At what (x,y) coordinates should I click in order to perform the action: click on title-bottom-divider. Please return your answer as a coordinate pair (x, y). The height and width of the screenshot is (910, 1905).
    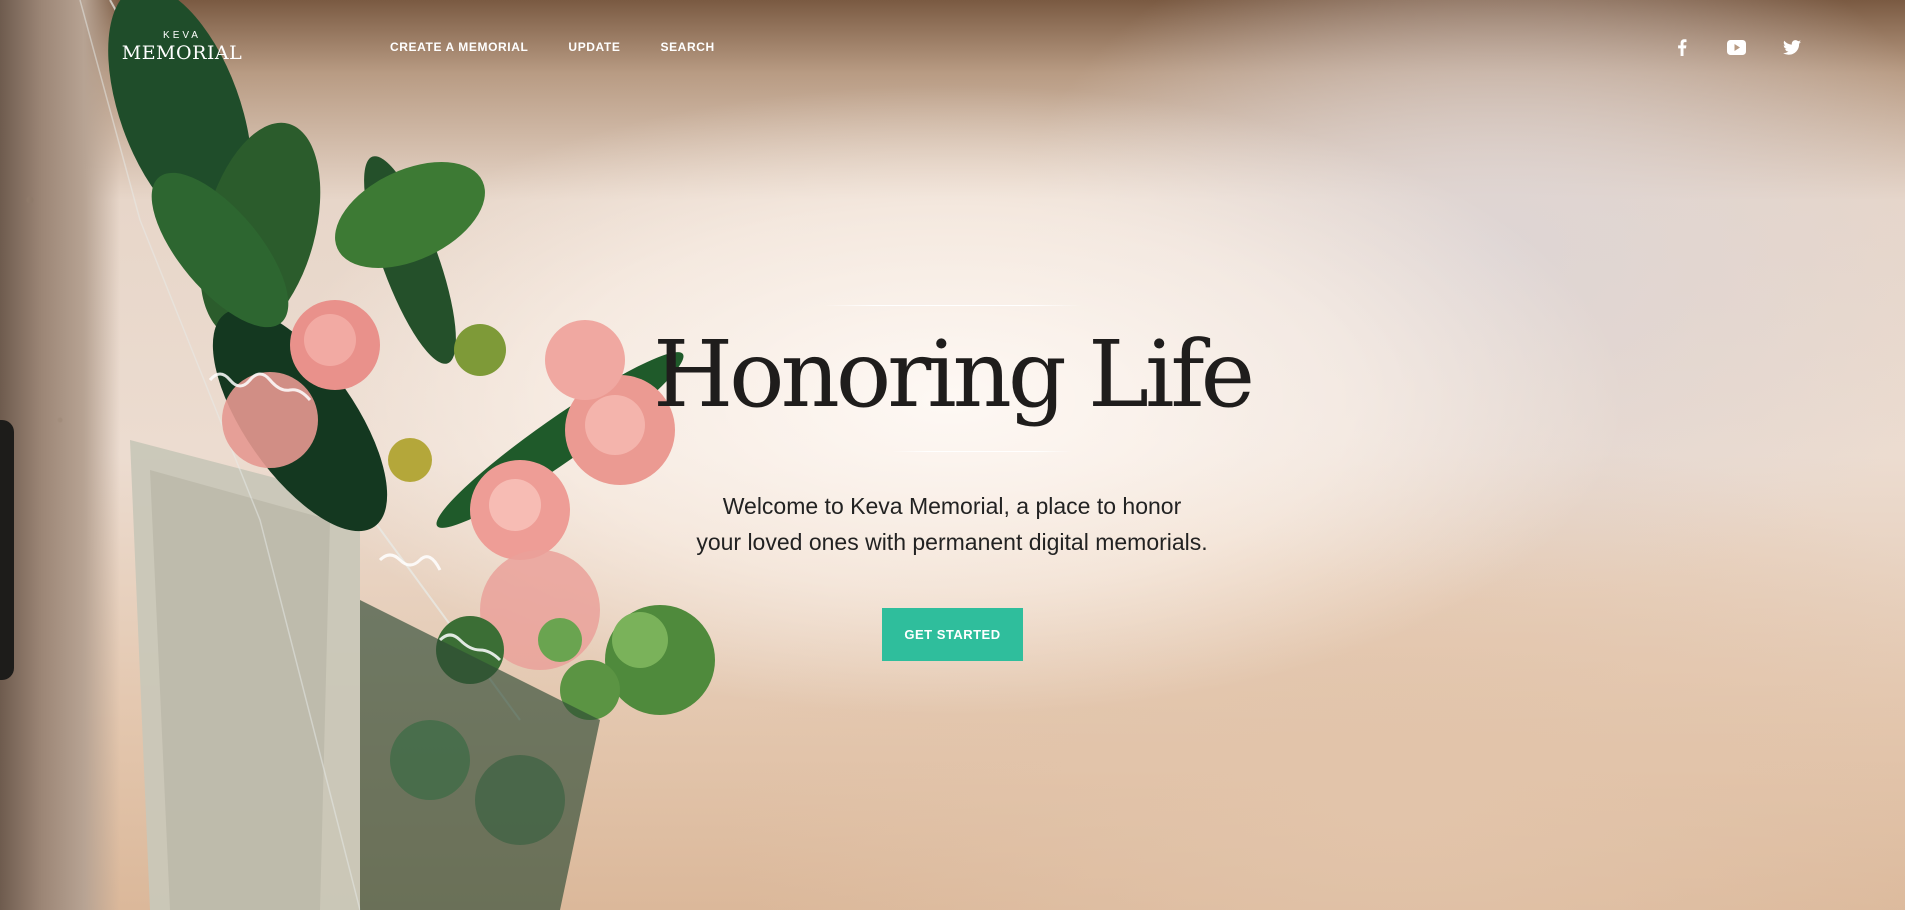
    Looking at the image, I should click on (982, 451).